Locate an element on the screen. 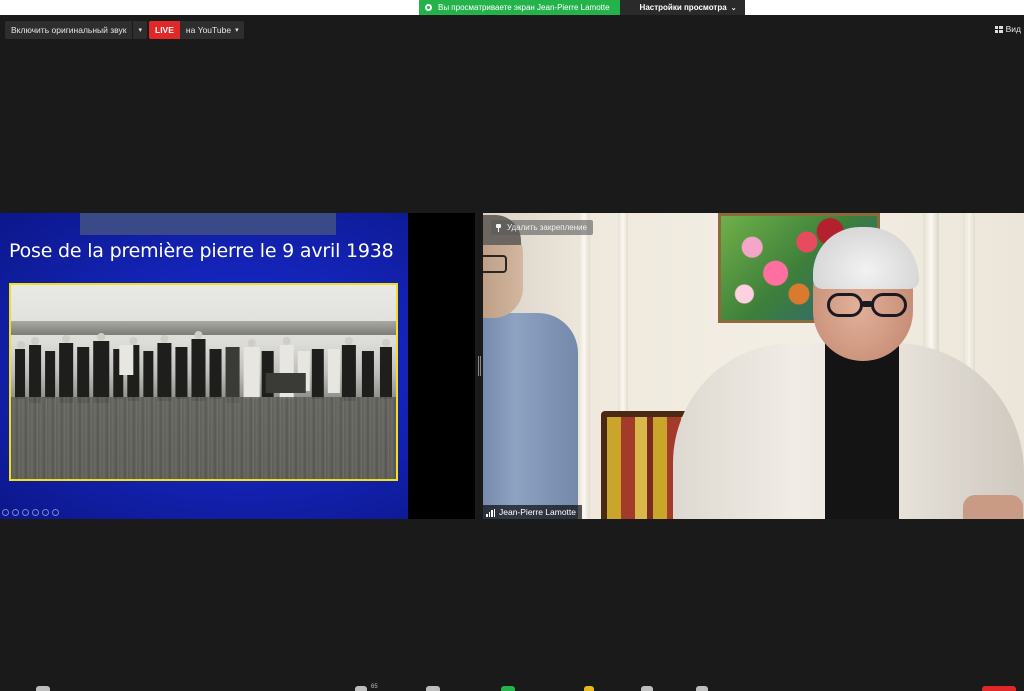 Image resolution: width=1024 pixels, height=691 pixels. slide-controls is located at coordinates (30, 512).